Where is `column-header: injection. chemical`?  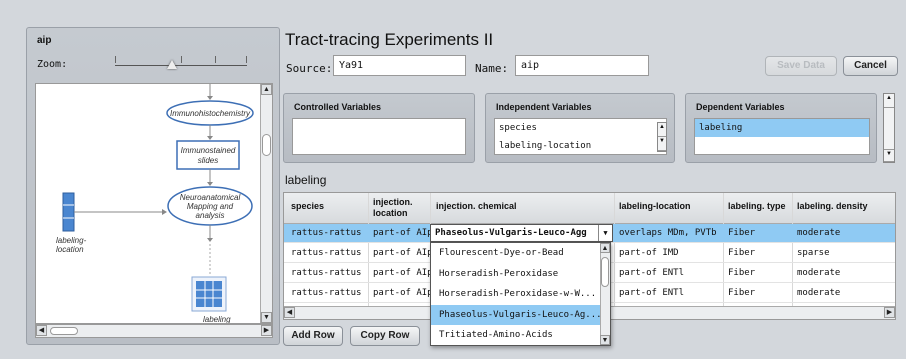 column-header: injection. chemical is located at coordinates (476, 206).